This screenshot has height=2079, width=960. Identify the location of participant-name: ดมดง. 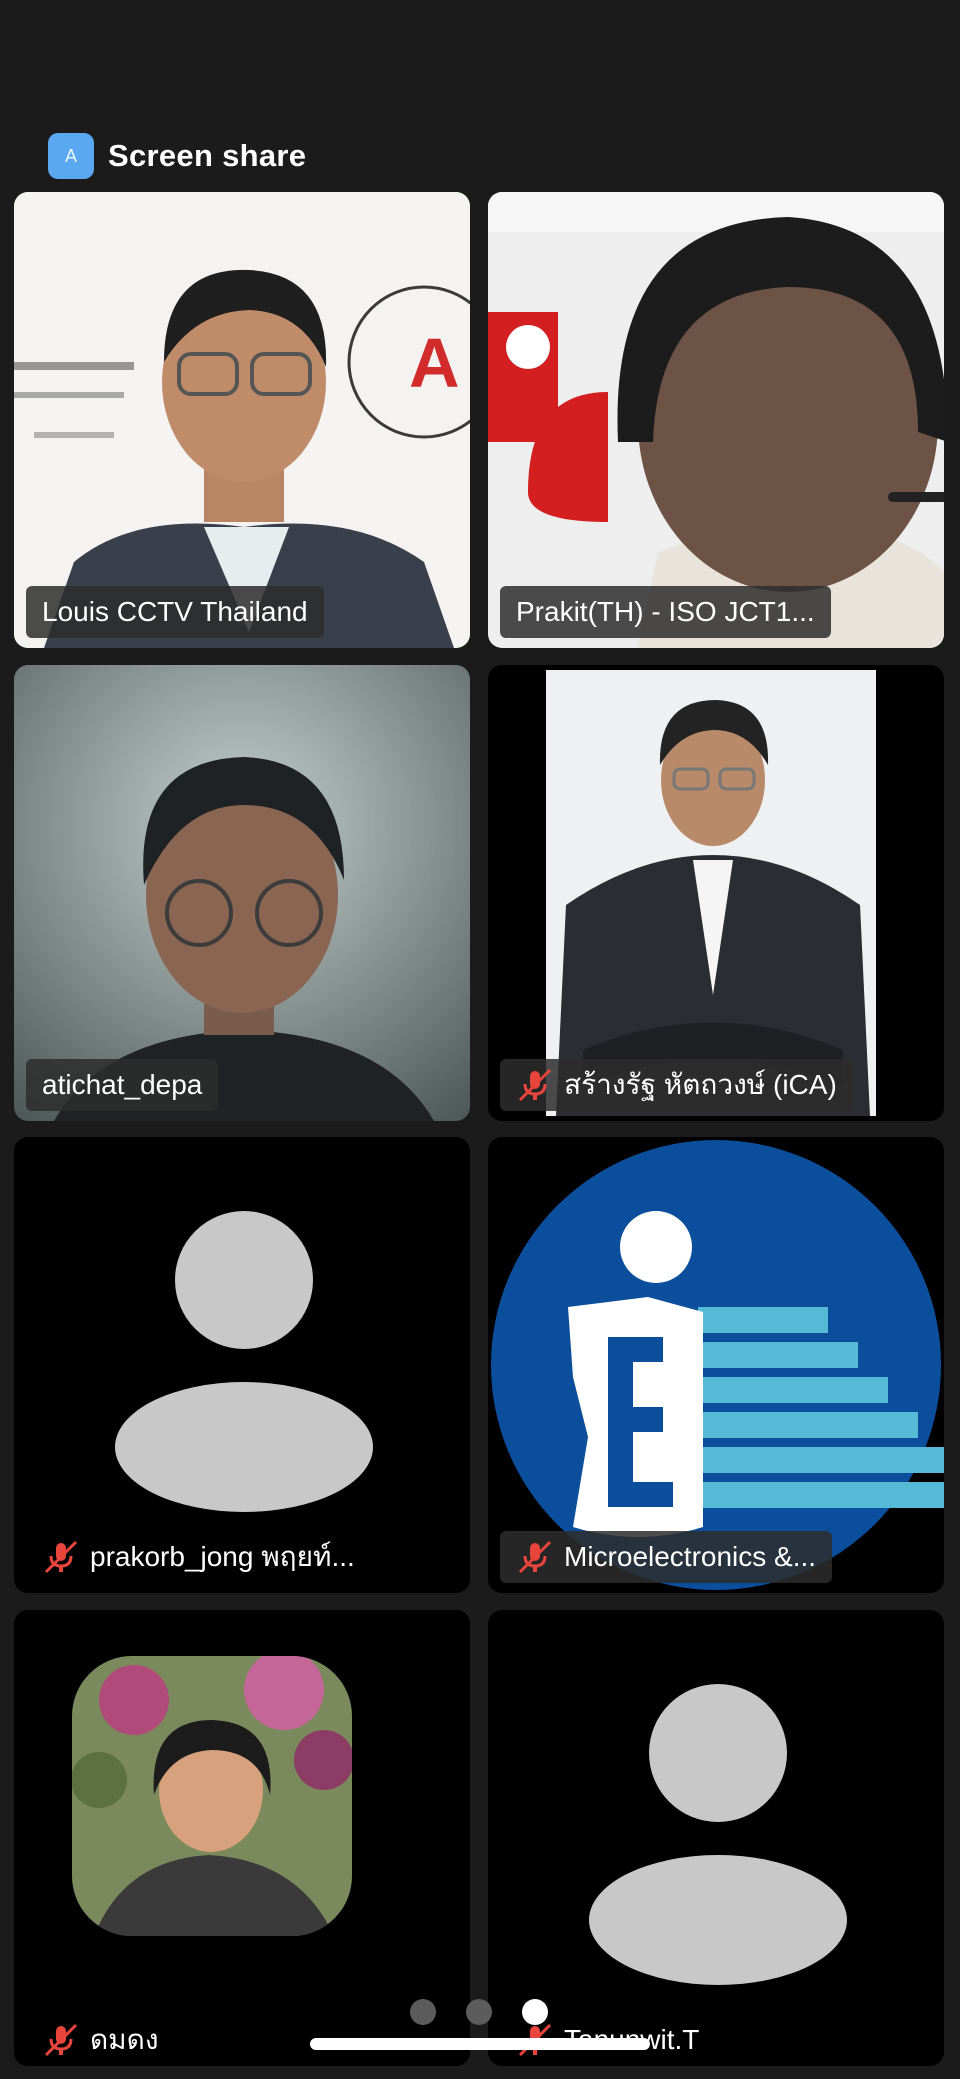
(124, 2039).